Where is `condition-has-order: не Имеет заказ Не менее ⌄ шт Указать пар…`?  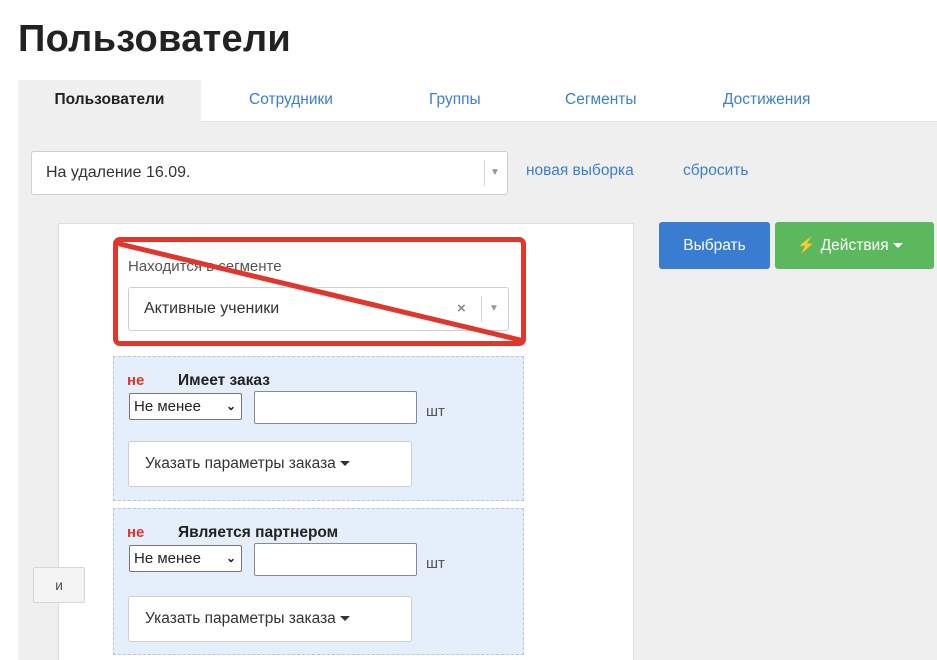
condition-has-order: не Имеет заказ Не менее ⌄ шт Указать пар… is located at coordinates (318, 428).